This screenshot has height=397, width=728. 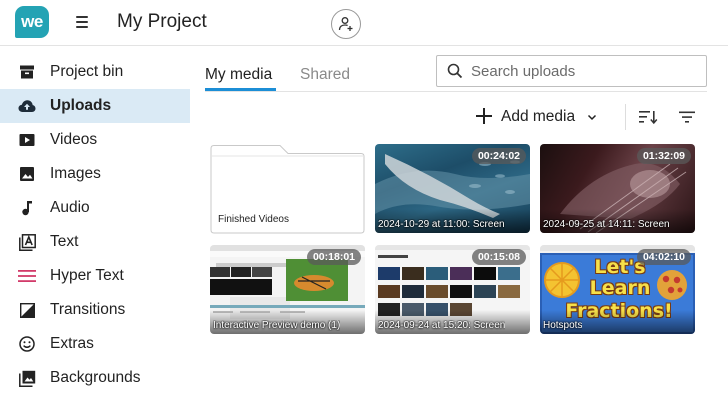 What do you see at coordinates (442, 325) in the screenshot?
I see `media-name: 2024-09-24 at 15:20: Screen` at bounding box center [442, 325].